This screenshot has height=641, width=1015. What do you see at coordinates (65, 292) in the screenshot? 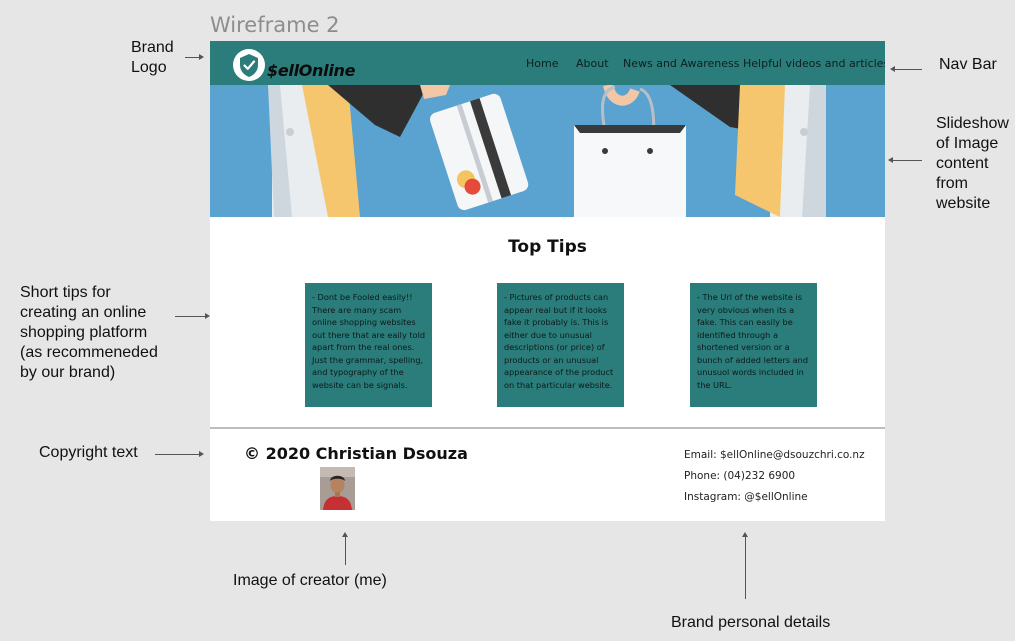
I see `annotation-line: Short tips for` at bounding box center [65, 292].